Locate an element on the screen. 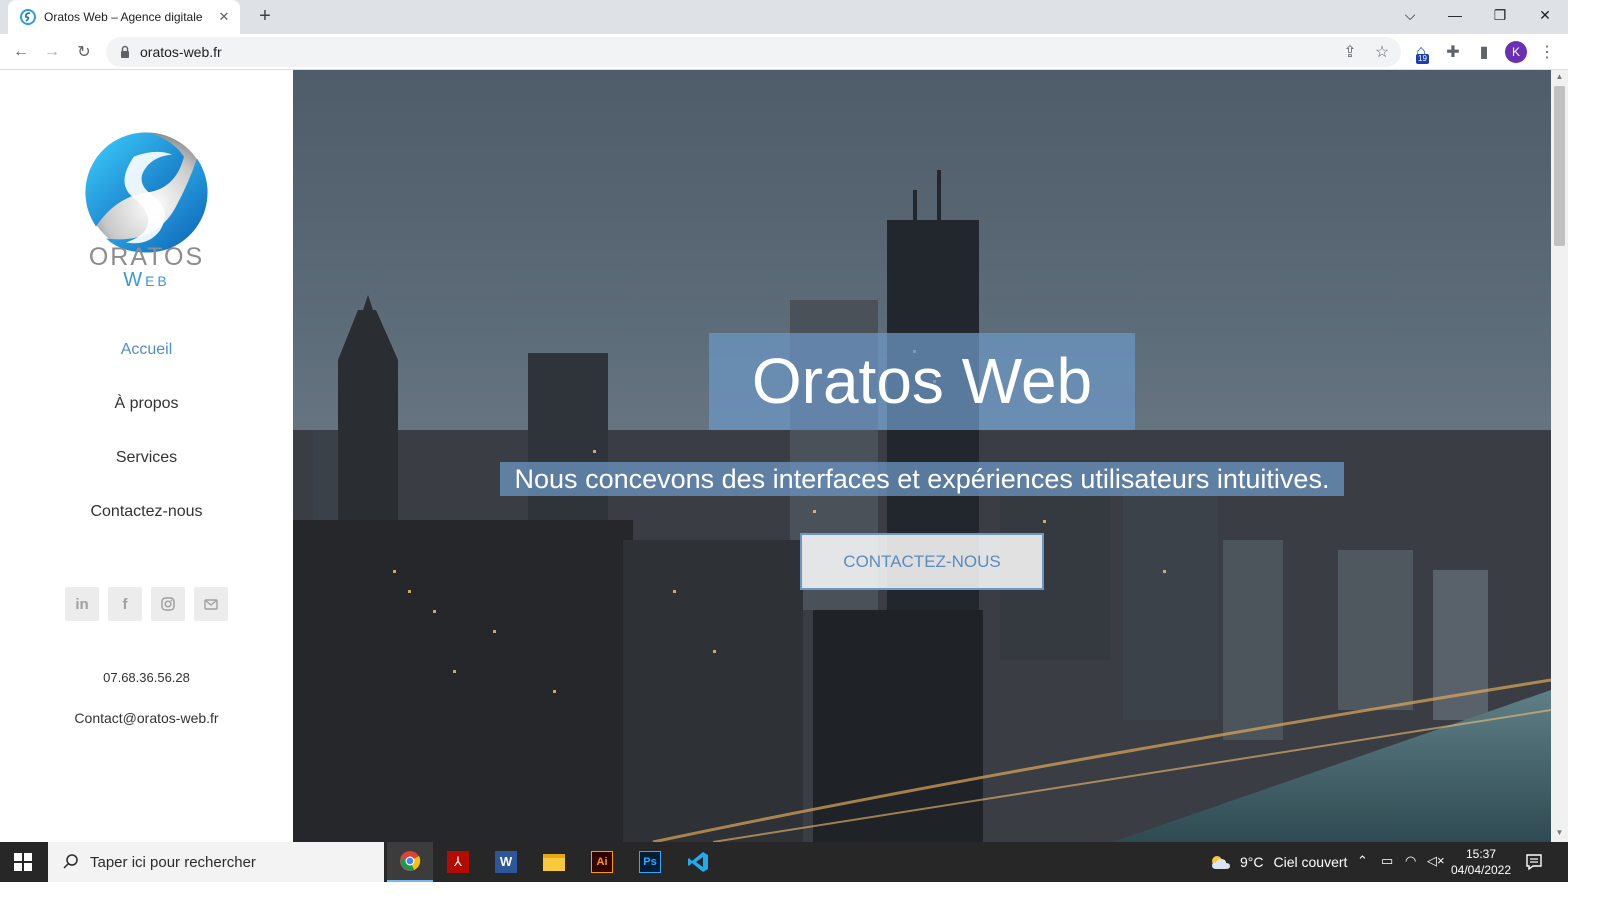 Image resolution: width=1600 pixels, height=900 pixels. tab-title: Oratos Web – Agence digitale is located at coordinates (123, 17).